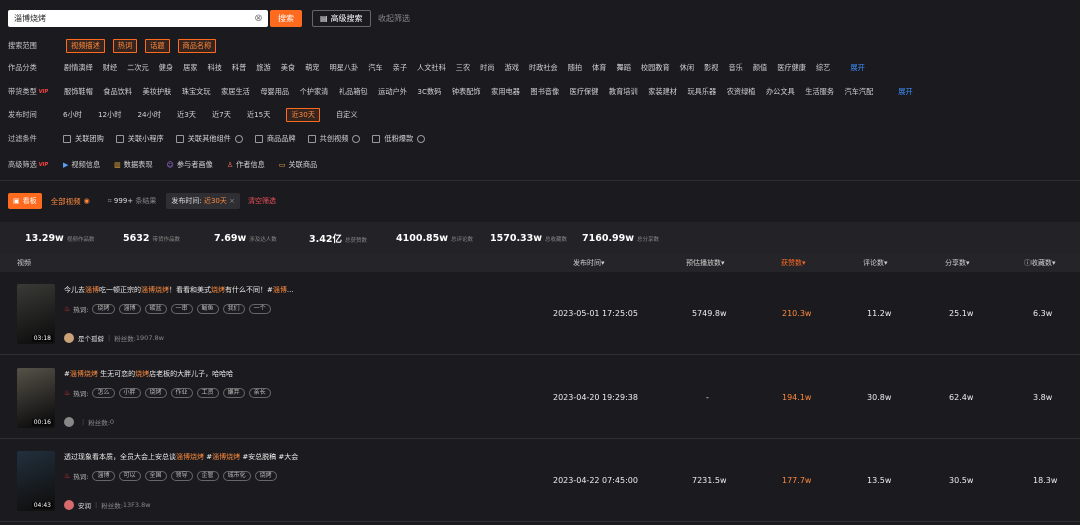 This screenshot has width=1080, height=525. Describe the element at coordinates (298, 165) in the screenshot. I see `advanced-filter-item: ▭ 关联商品` at that location.